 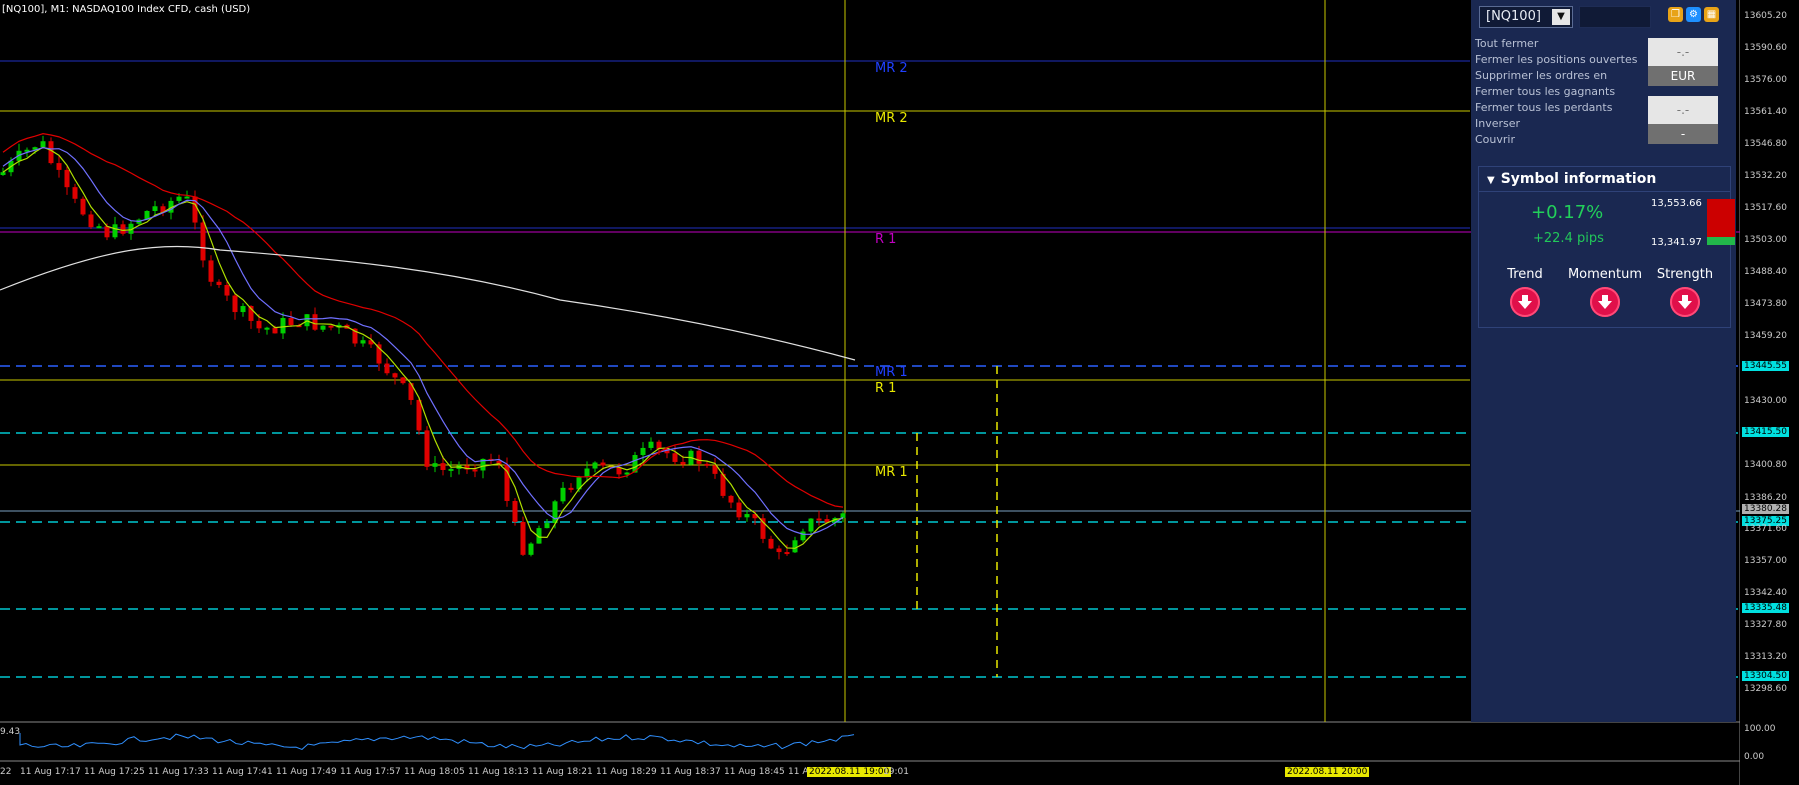 I want to click on time-axis-label: 11 Aug 17:33, so click(x=178, y=772).